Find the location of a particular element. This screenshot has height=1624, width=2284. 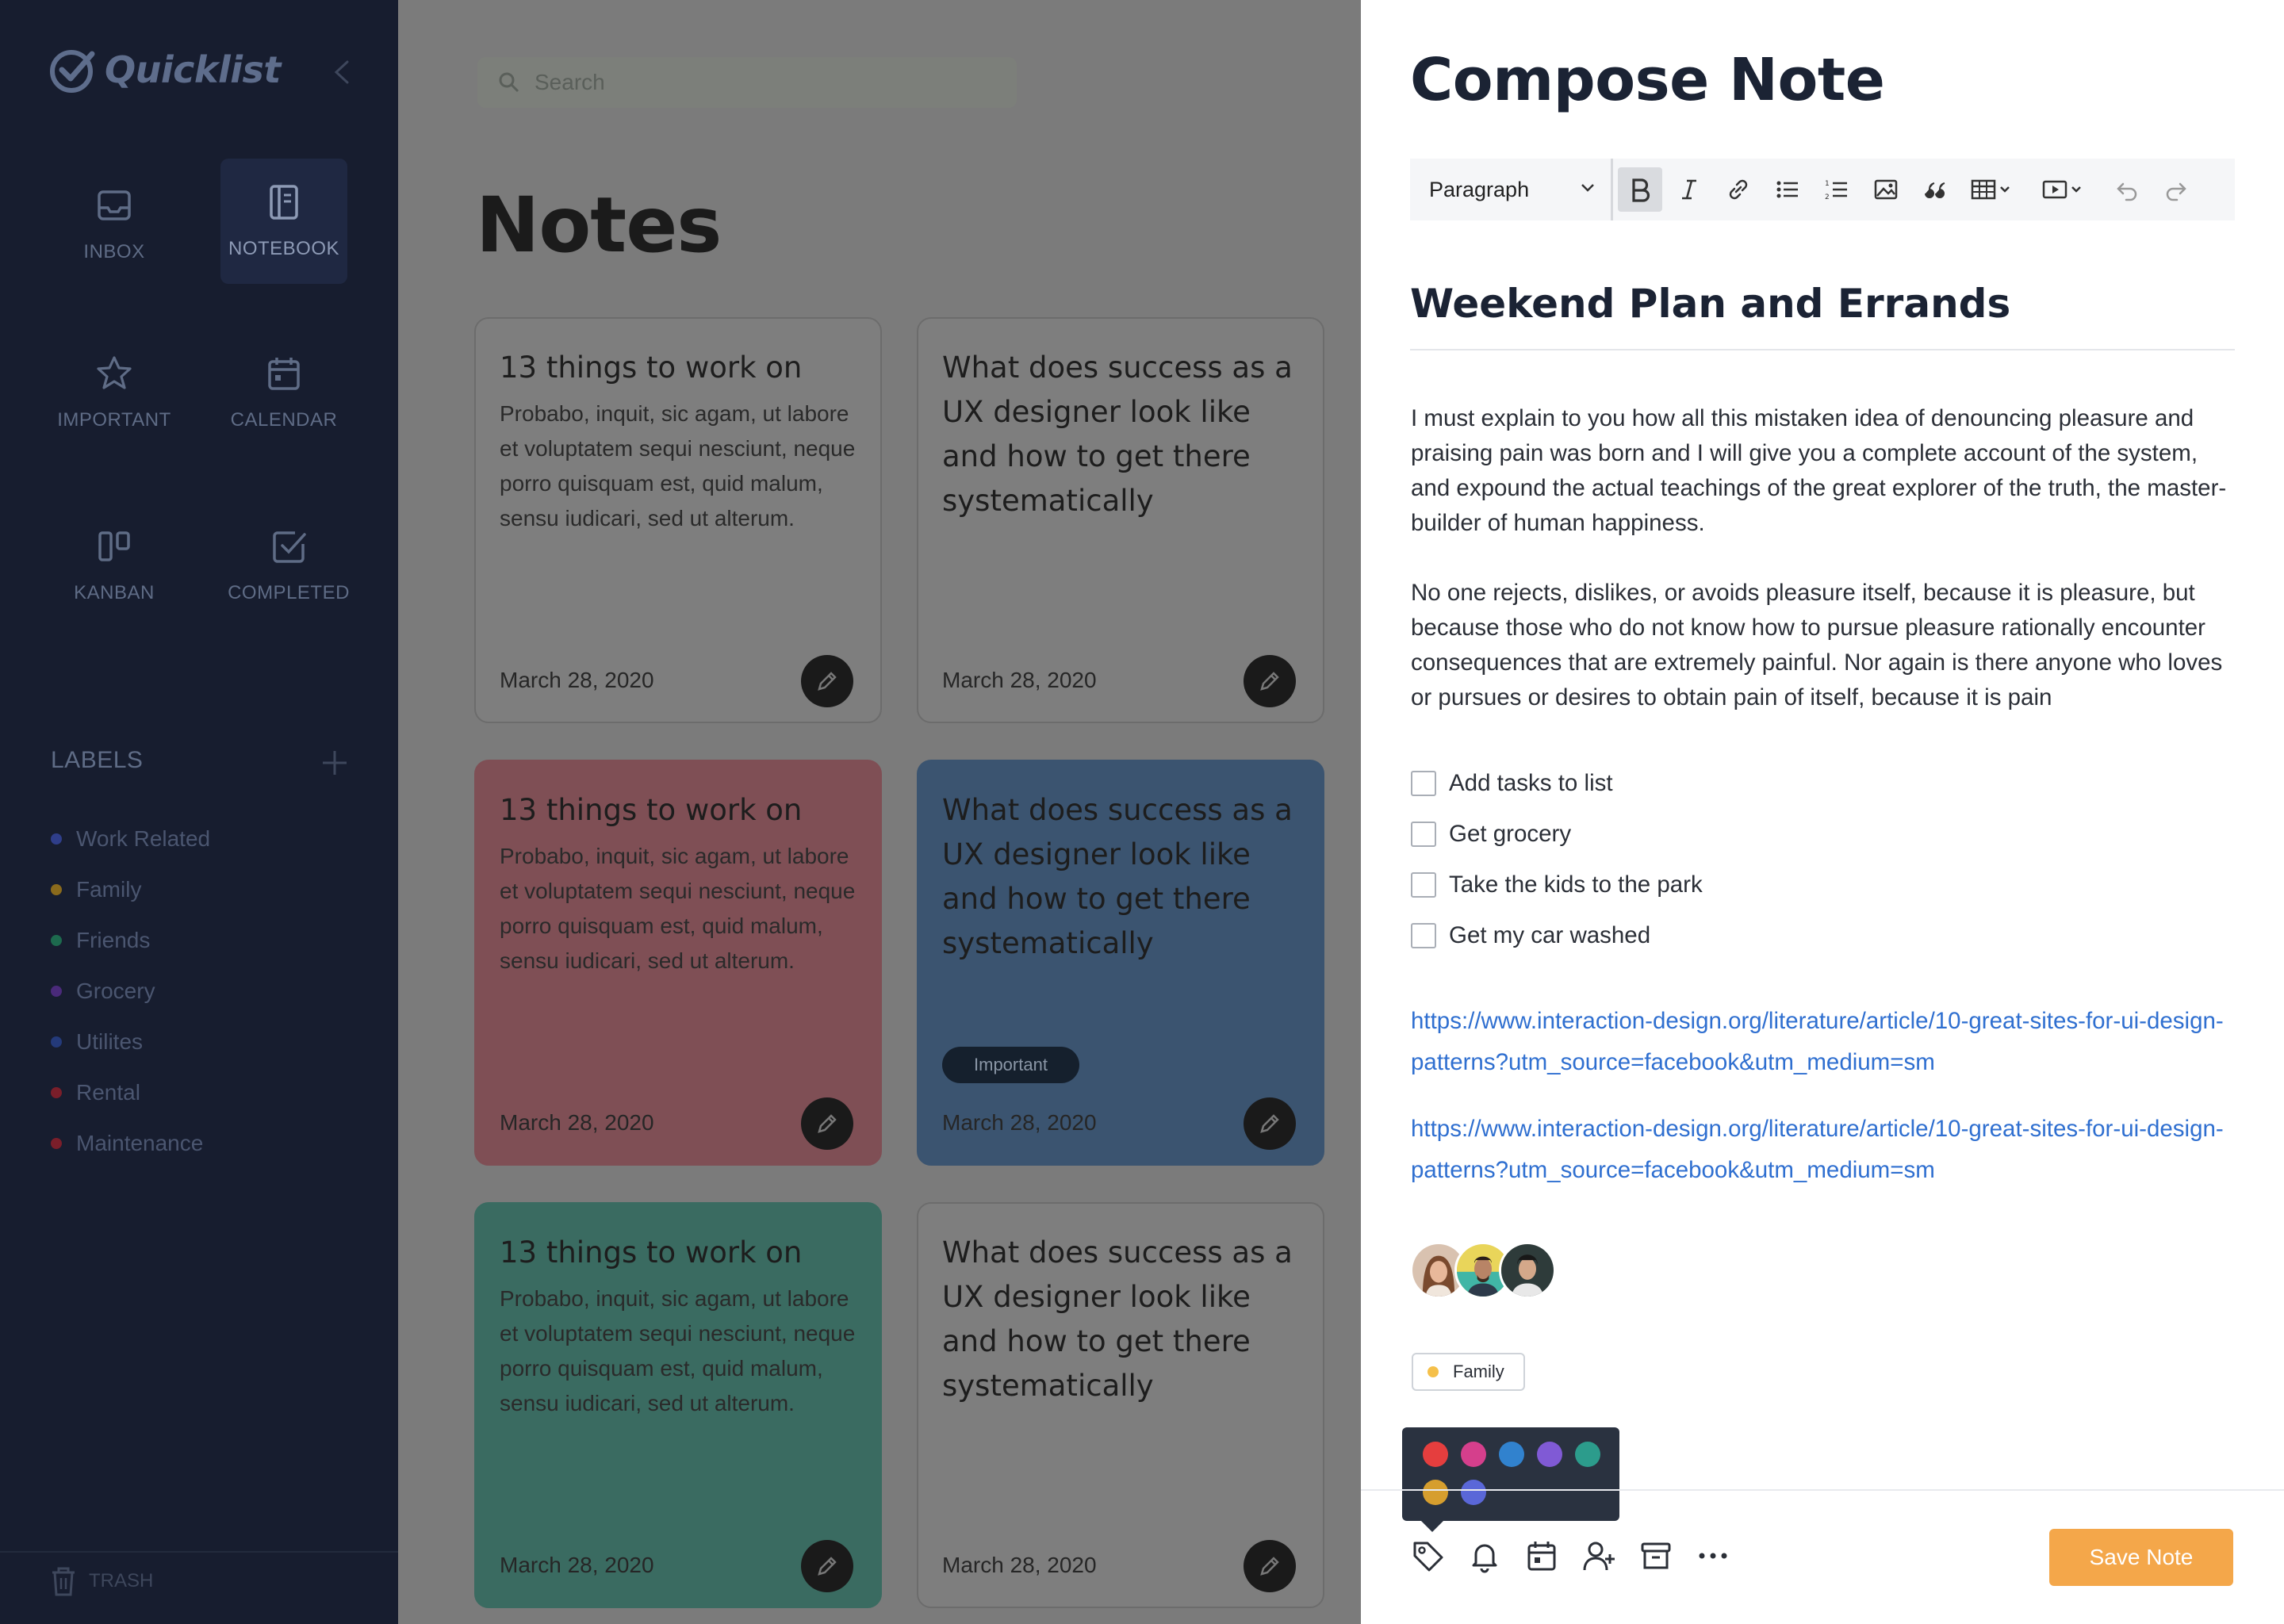

nav-kanban: KANBAN is located at coordinates (114, 565).